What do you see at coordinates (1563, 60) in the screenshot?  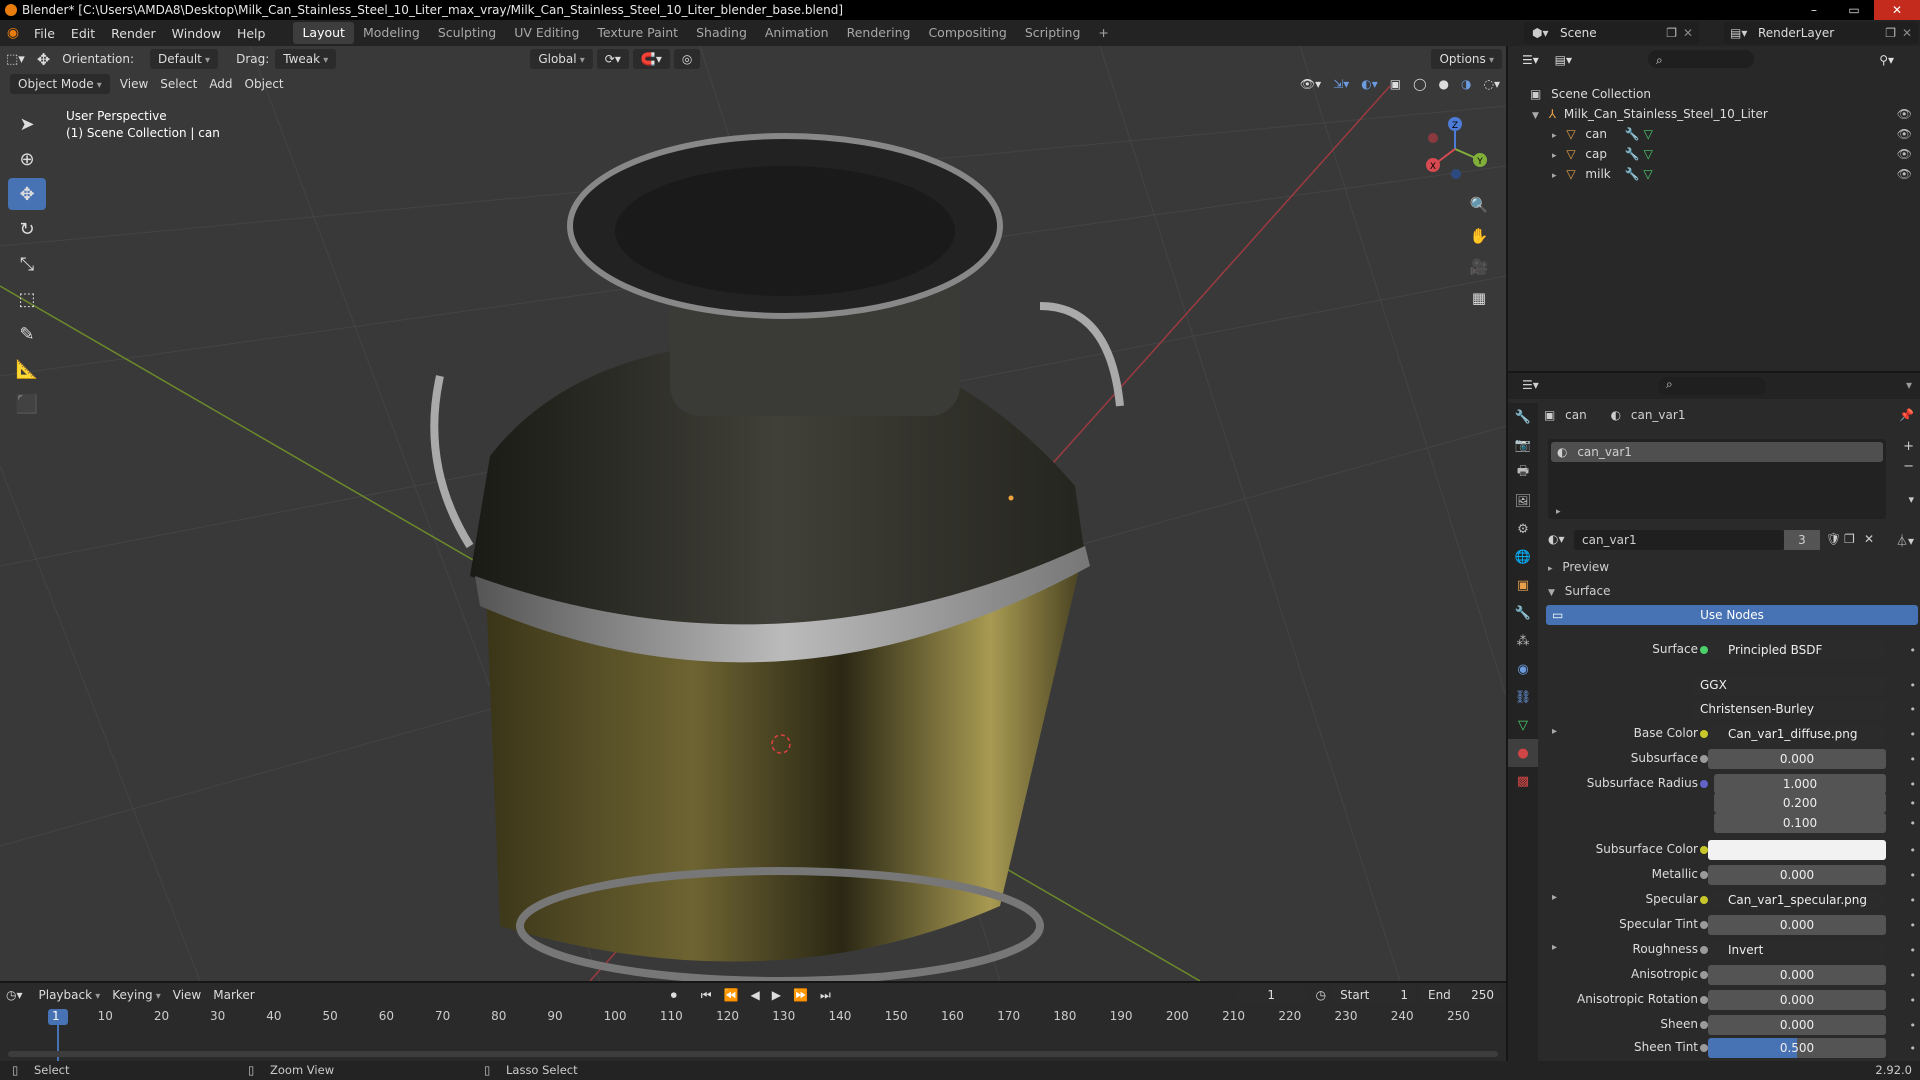 I see `display-mode-icon: ▤▾` at bounding box center [1563, 60].